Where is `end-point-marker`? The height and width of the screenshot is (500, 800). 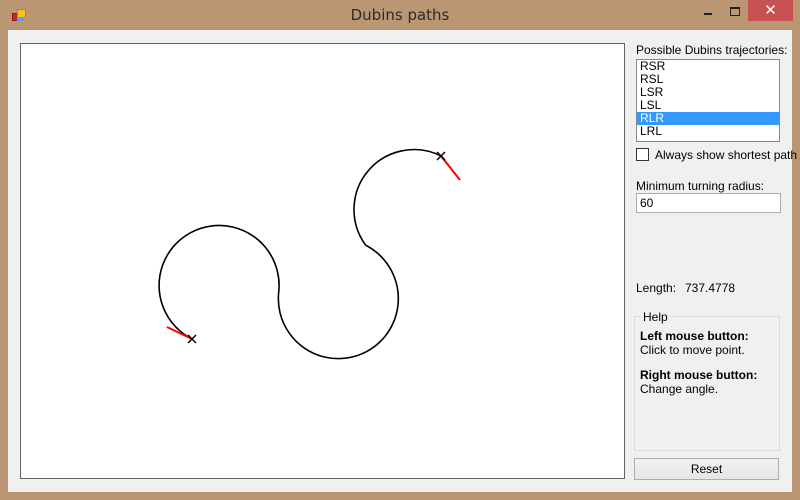 end-point-marker is located at coordinates (441, 156).